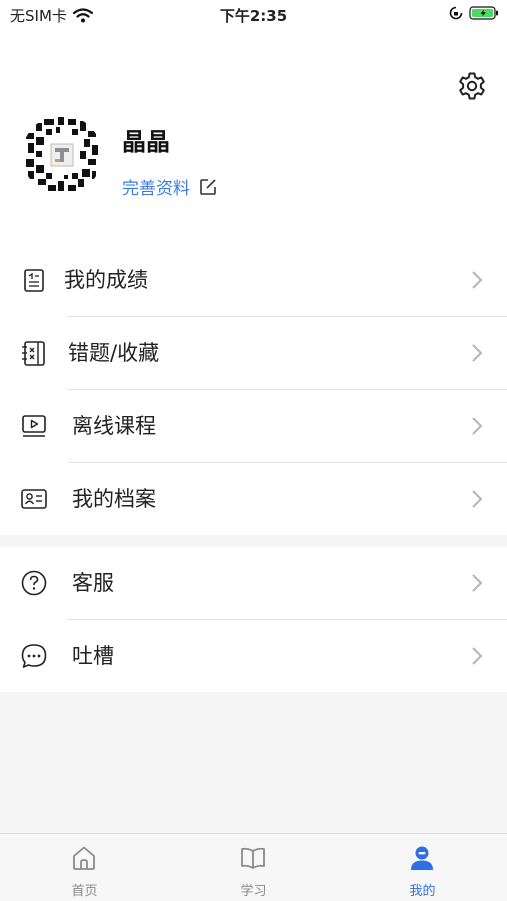 Image resolution: width=507 pixels, height=901 pixels. I want to click on rotation-lock-icon, so click(456, 13).